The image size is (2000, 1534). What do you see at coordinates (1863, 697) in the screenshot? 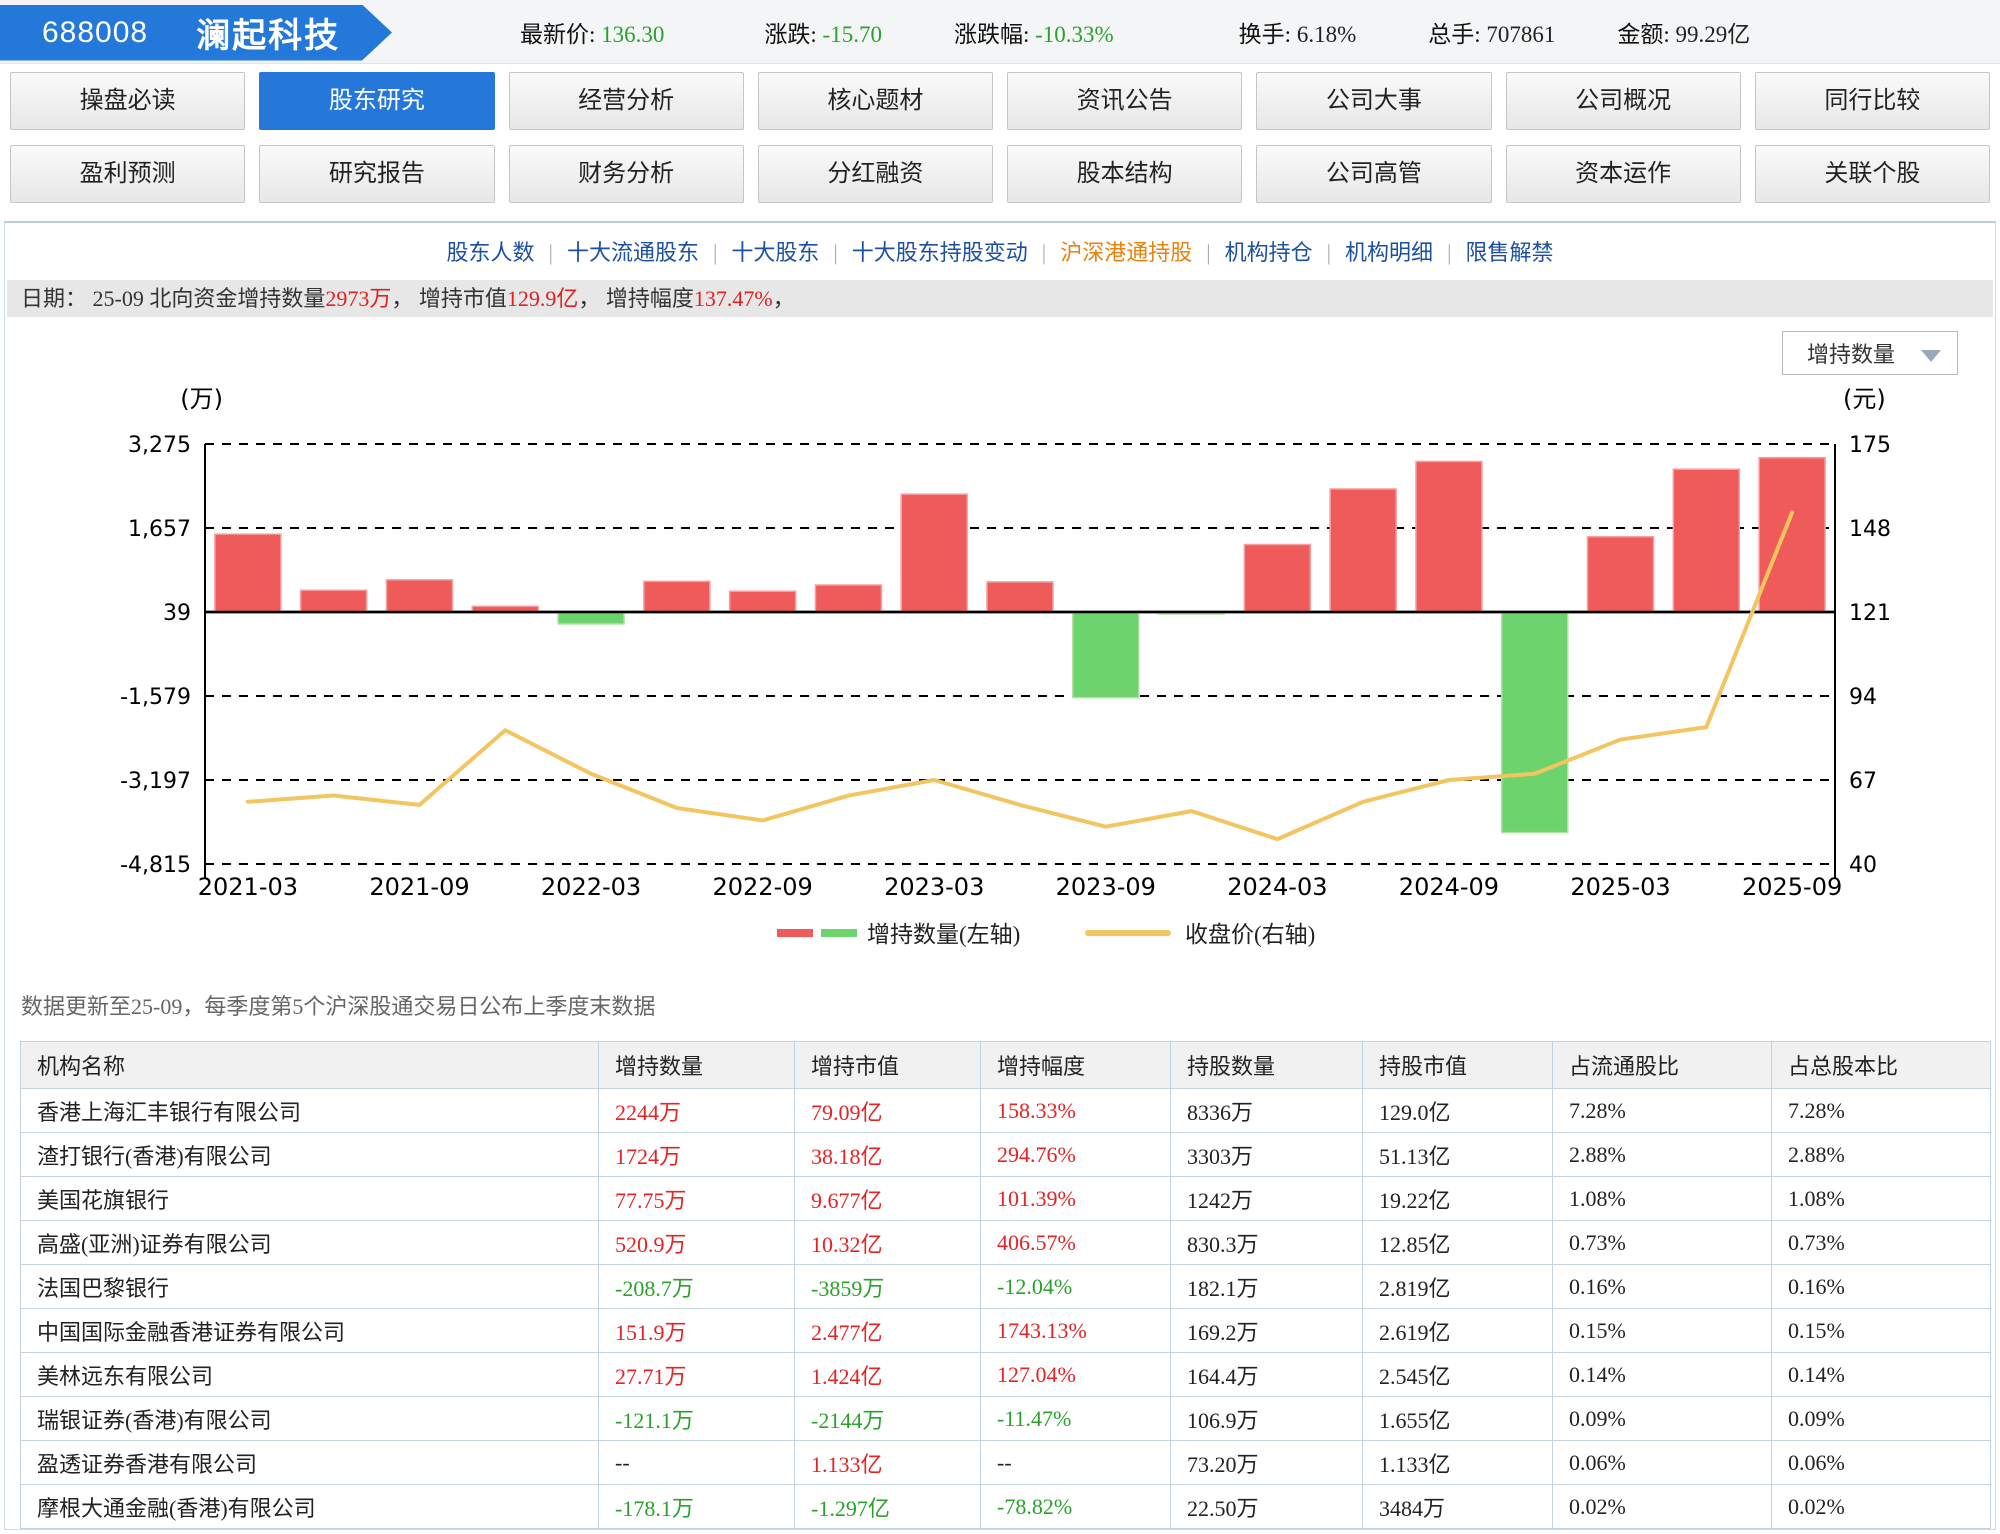
I see `y-axis-right-label: 94` at bounding box center [1863, 697].